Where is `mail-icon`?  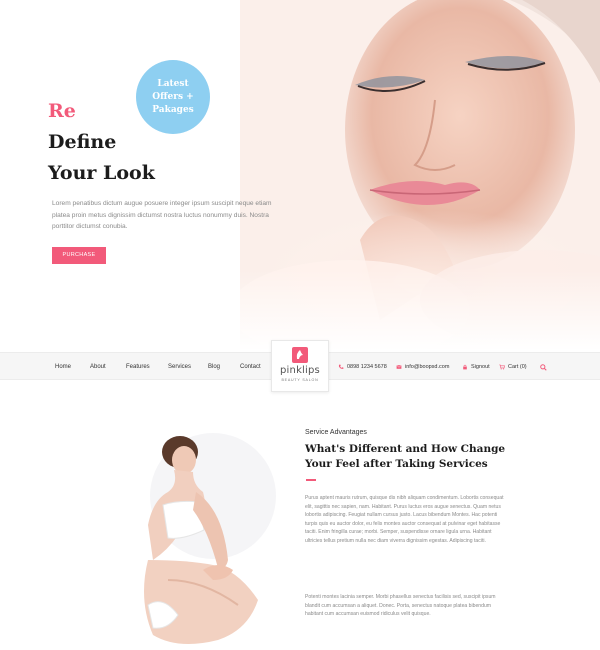
mail-icon is located at coordinates (399, 367).